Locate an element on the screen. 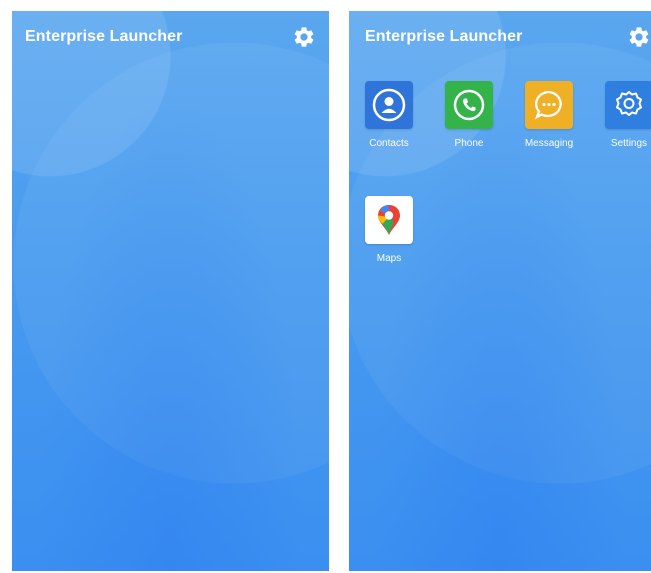 This screenshot has width=651, height=573. phone-icon-graphic is located at coordinates (469, 105).